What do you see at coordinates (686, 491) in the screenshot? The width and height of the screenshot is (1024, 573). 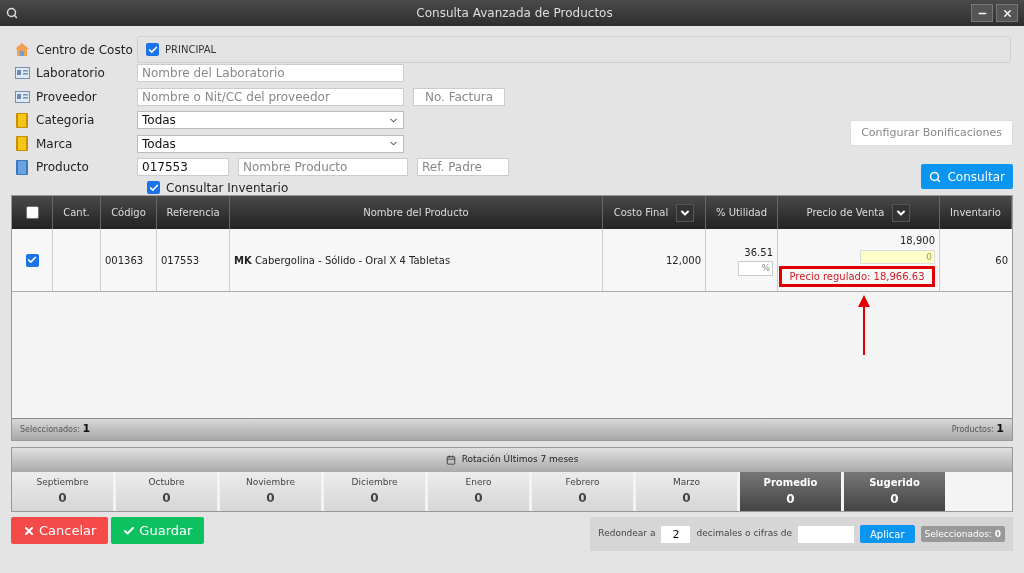 I see `month-tile: Marzo 0` at bounding box center [686, 491].